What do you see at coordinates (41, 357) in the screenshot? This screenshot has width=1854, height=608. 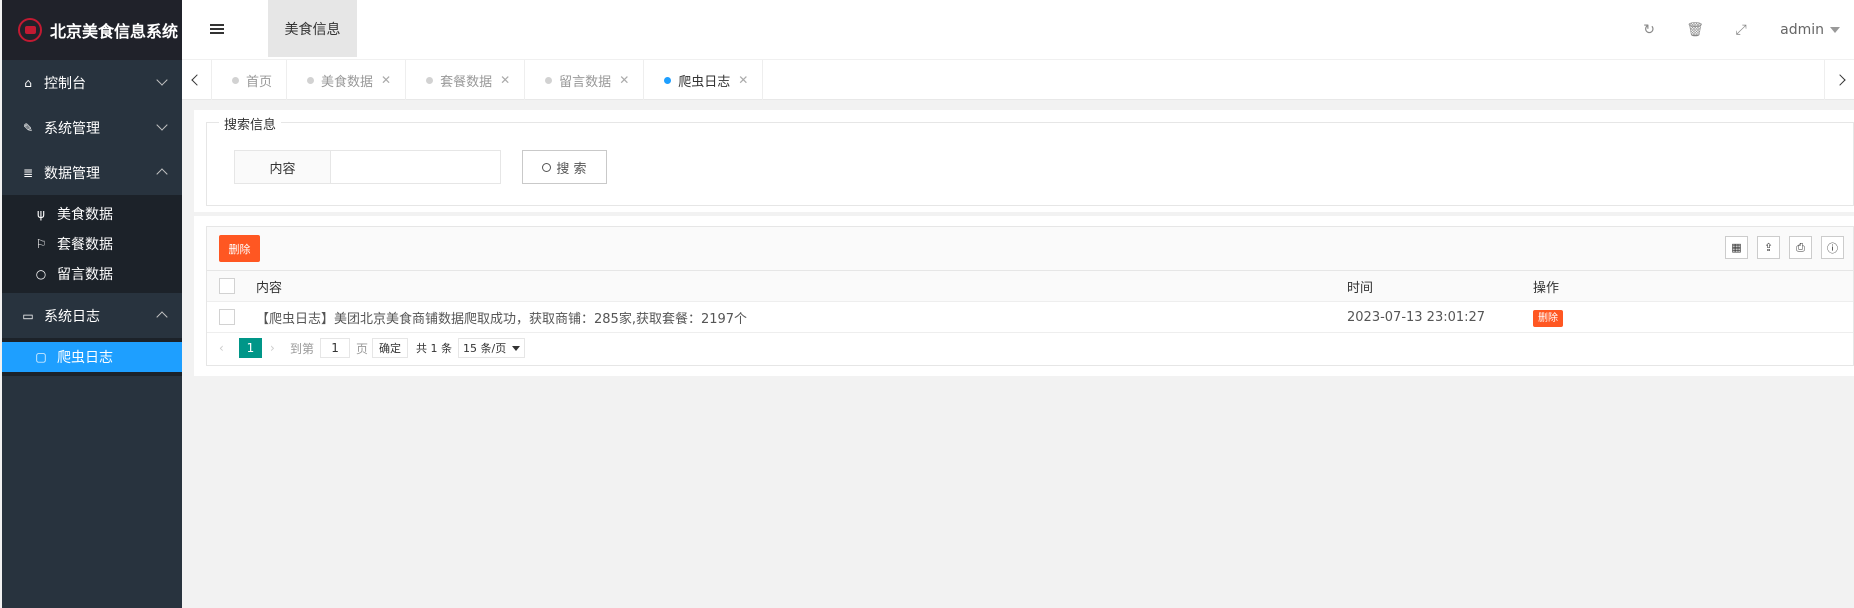 I see `folder-icon: ▢` at bounding box center [41, 357].